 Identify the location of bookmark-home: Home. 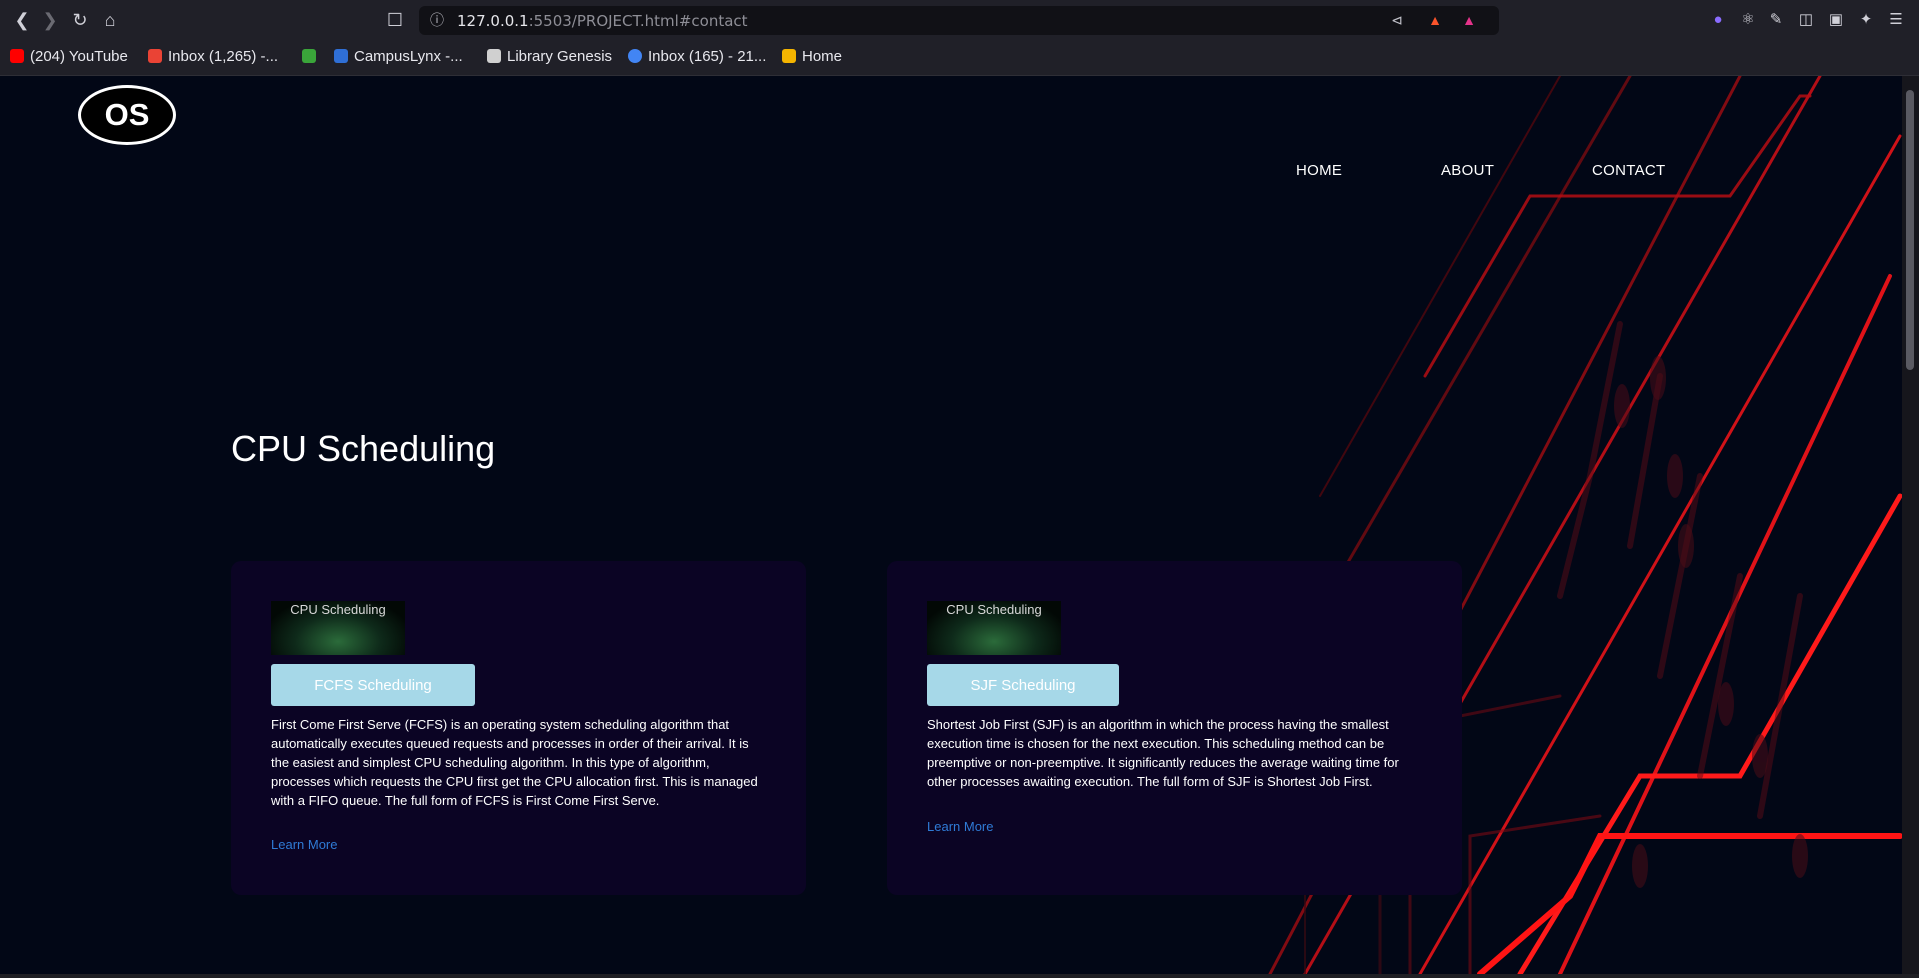
(812, 57).